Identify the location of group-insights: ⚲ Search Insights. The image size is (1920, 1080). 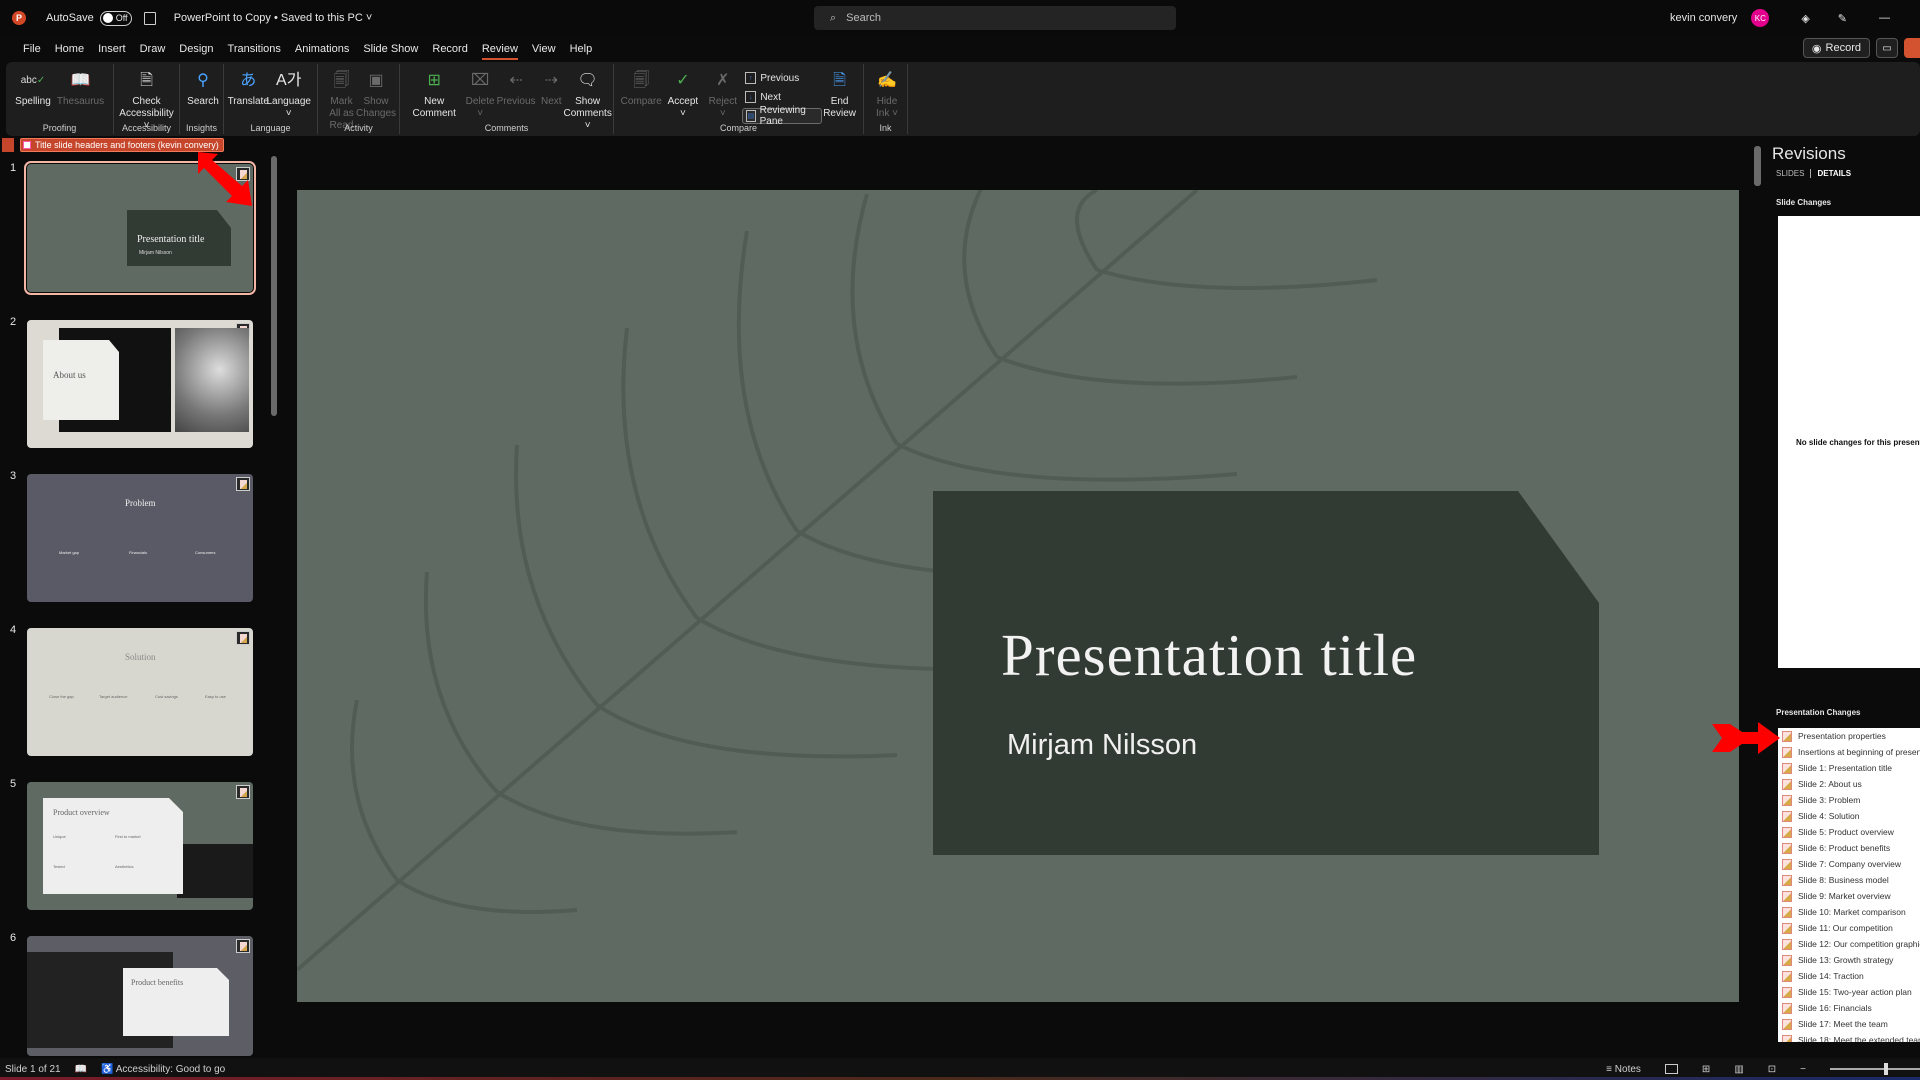
(202, 99).